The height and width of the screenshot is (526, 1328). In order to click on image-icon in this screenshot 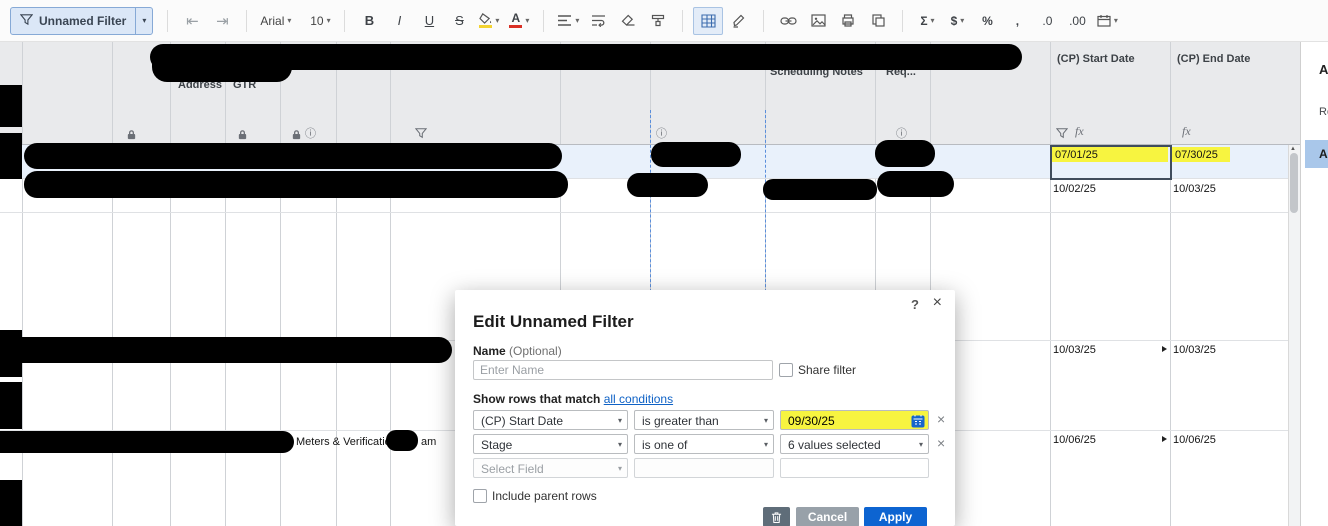, I will do `click(818, 20)`.